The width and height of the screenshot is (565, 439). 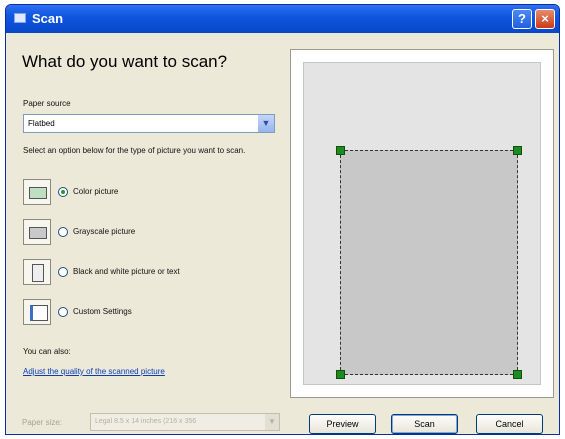 What do you see at coordinates (37, 312) in the screenshot?
I see `custom-settings-icon` at bounding box center [37, 312].